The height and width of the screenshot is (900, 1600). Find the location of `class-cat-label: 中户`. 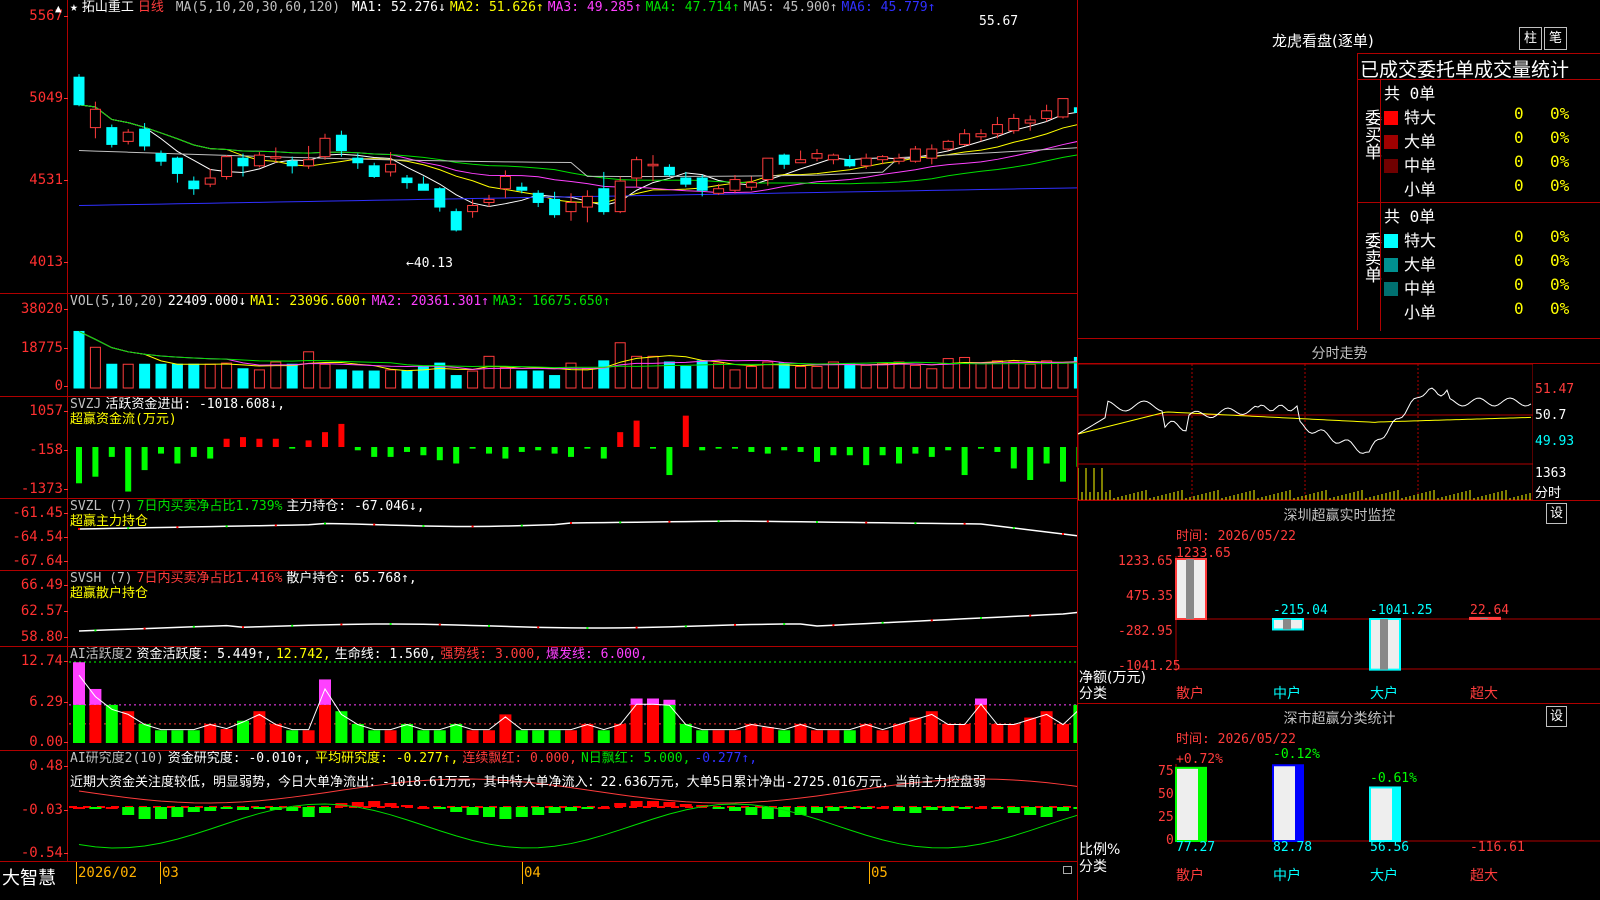

class-cat-label: 中户 is located at coordinates (1287, 876).